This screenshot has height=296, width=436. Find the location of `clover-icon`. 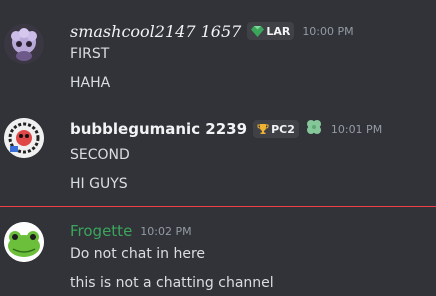

clover-icon is located at coordinates (314, 129).